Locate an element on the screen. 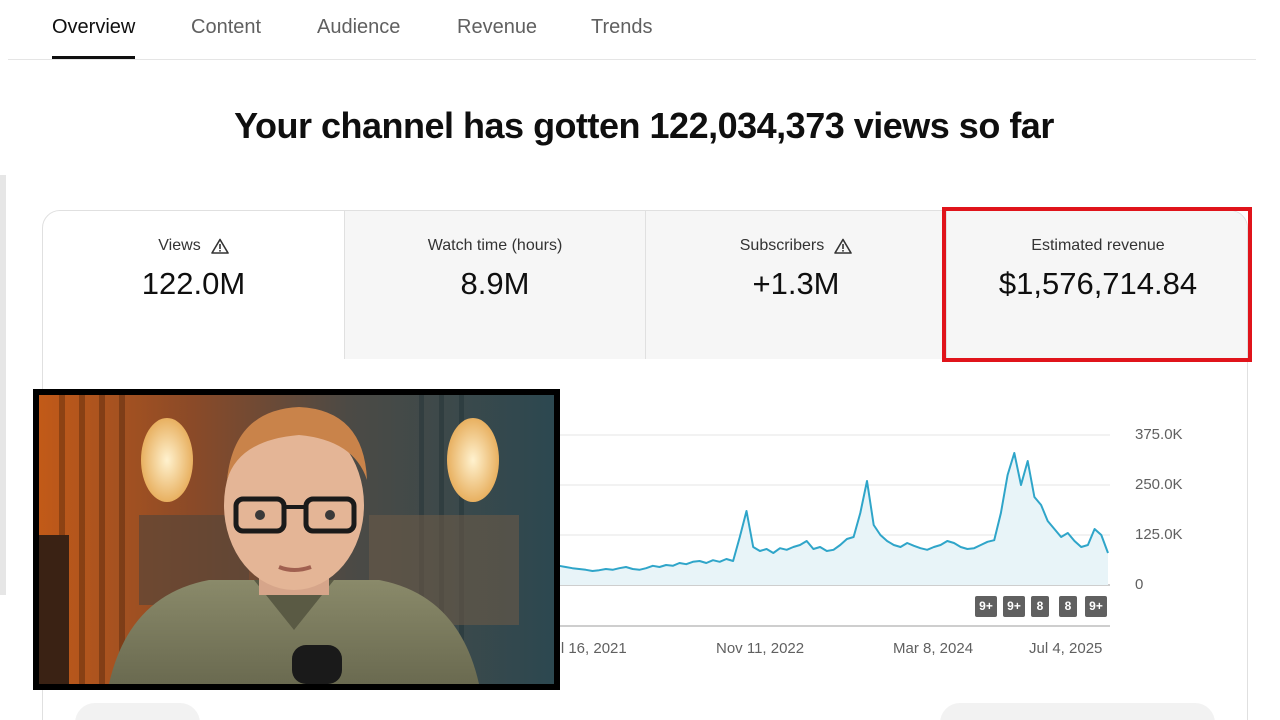 The height and width of the screenshot is (720, 1280). metric-value: +1.3M is located at coordinates (796, 283).